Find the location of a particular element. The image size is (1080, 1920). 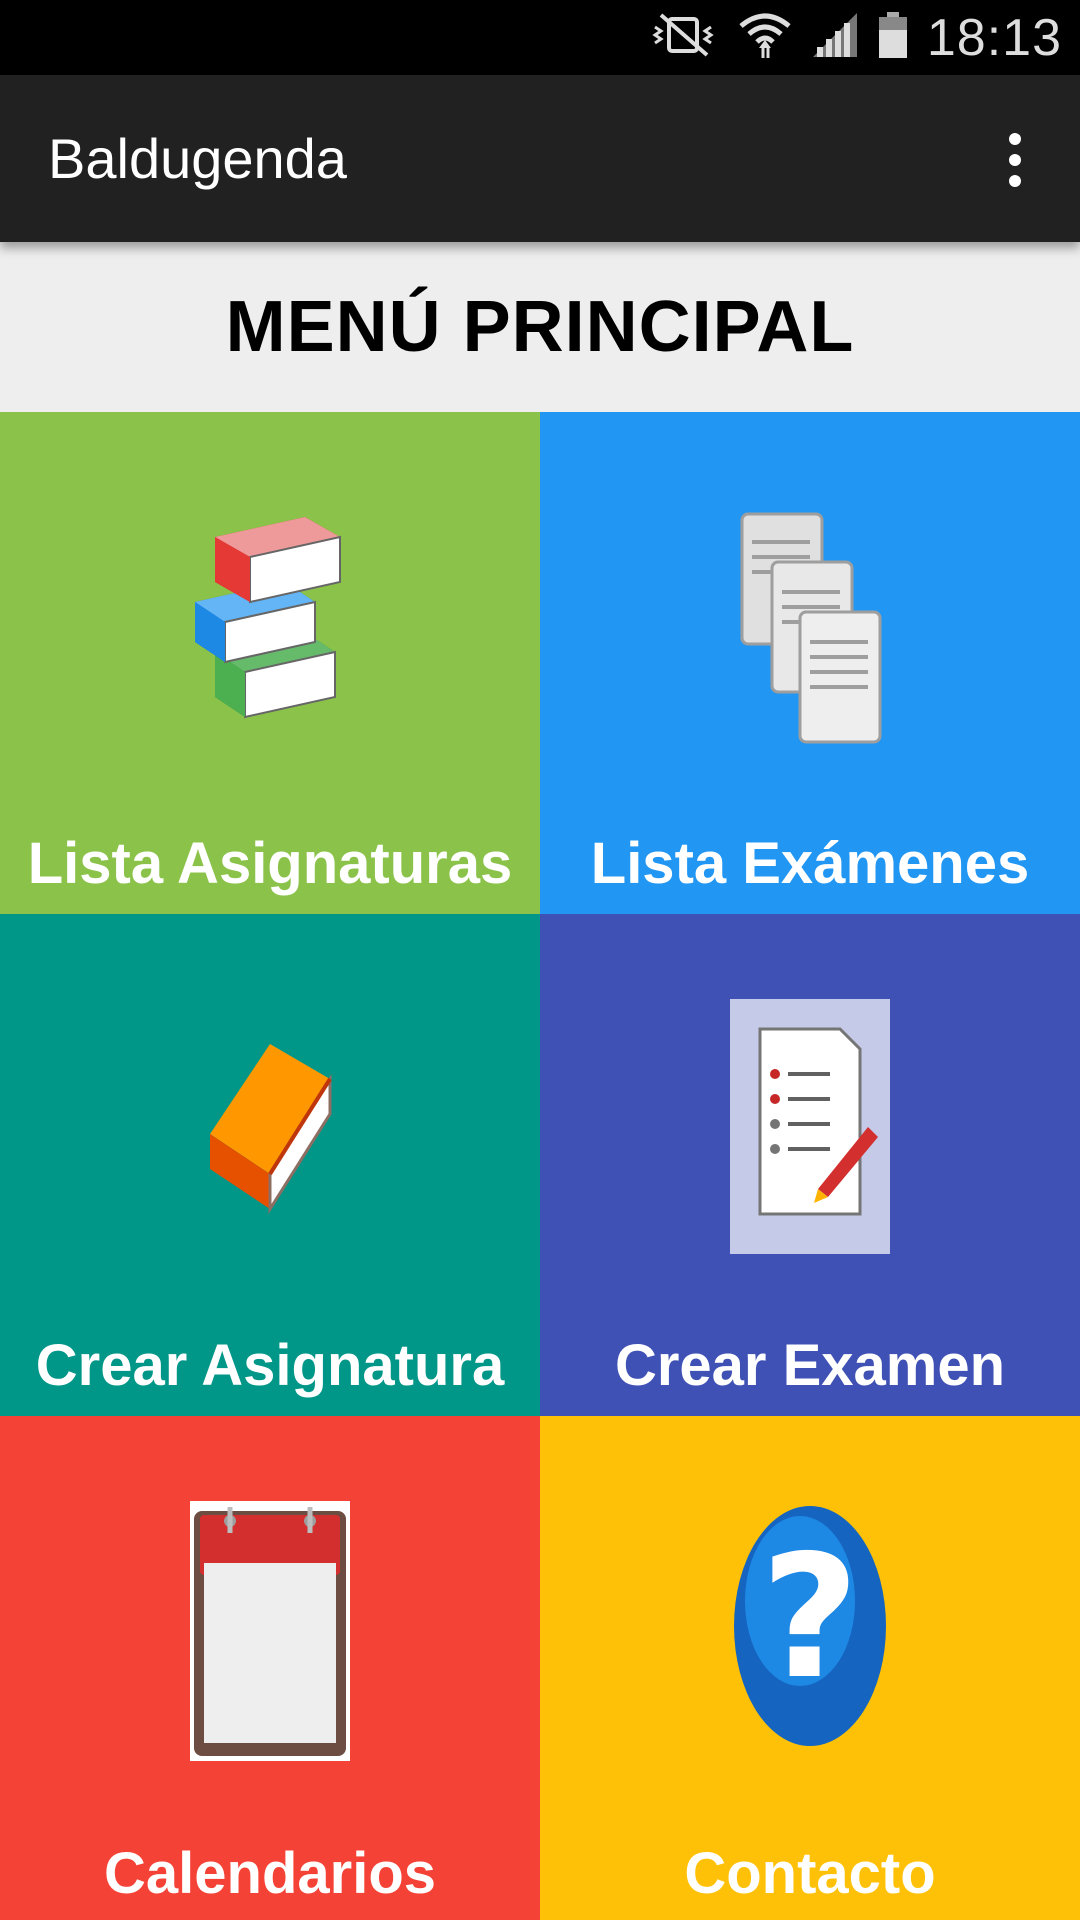

tile-calendarios: Calendarios is located at coordinates (270, 1668).